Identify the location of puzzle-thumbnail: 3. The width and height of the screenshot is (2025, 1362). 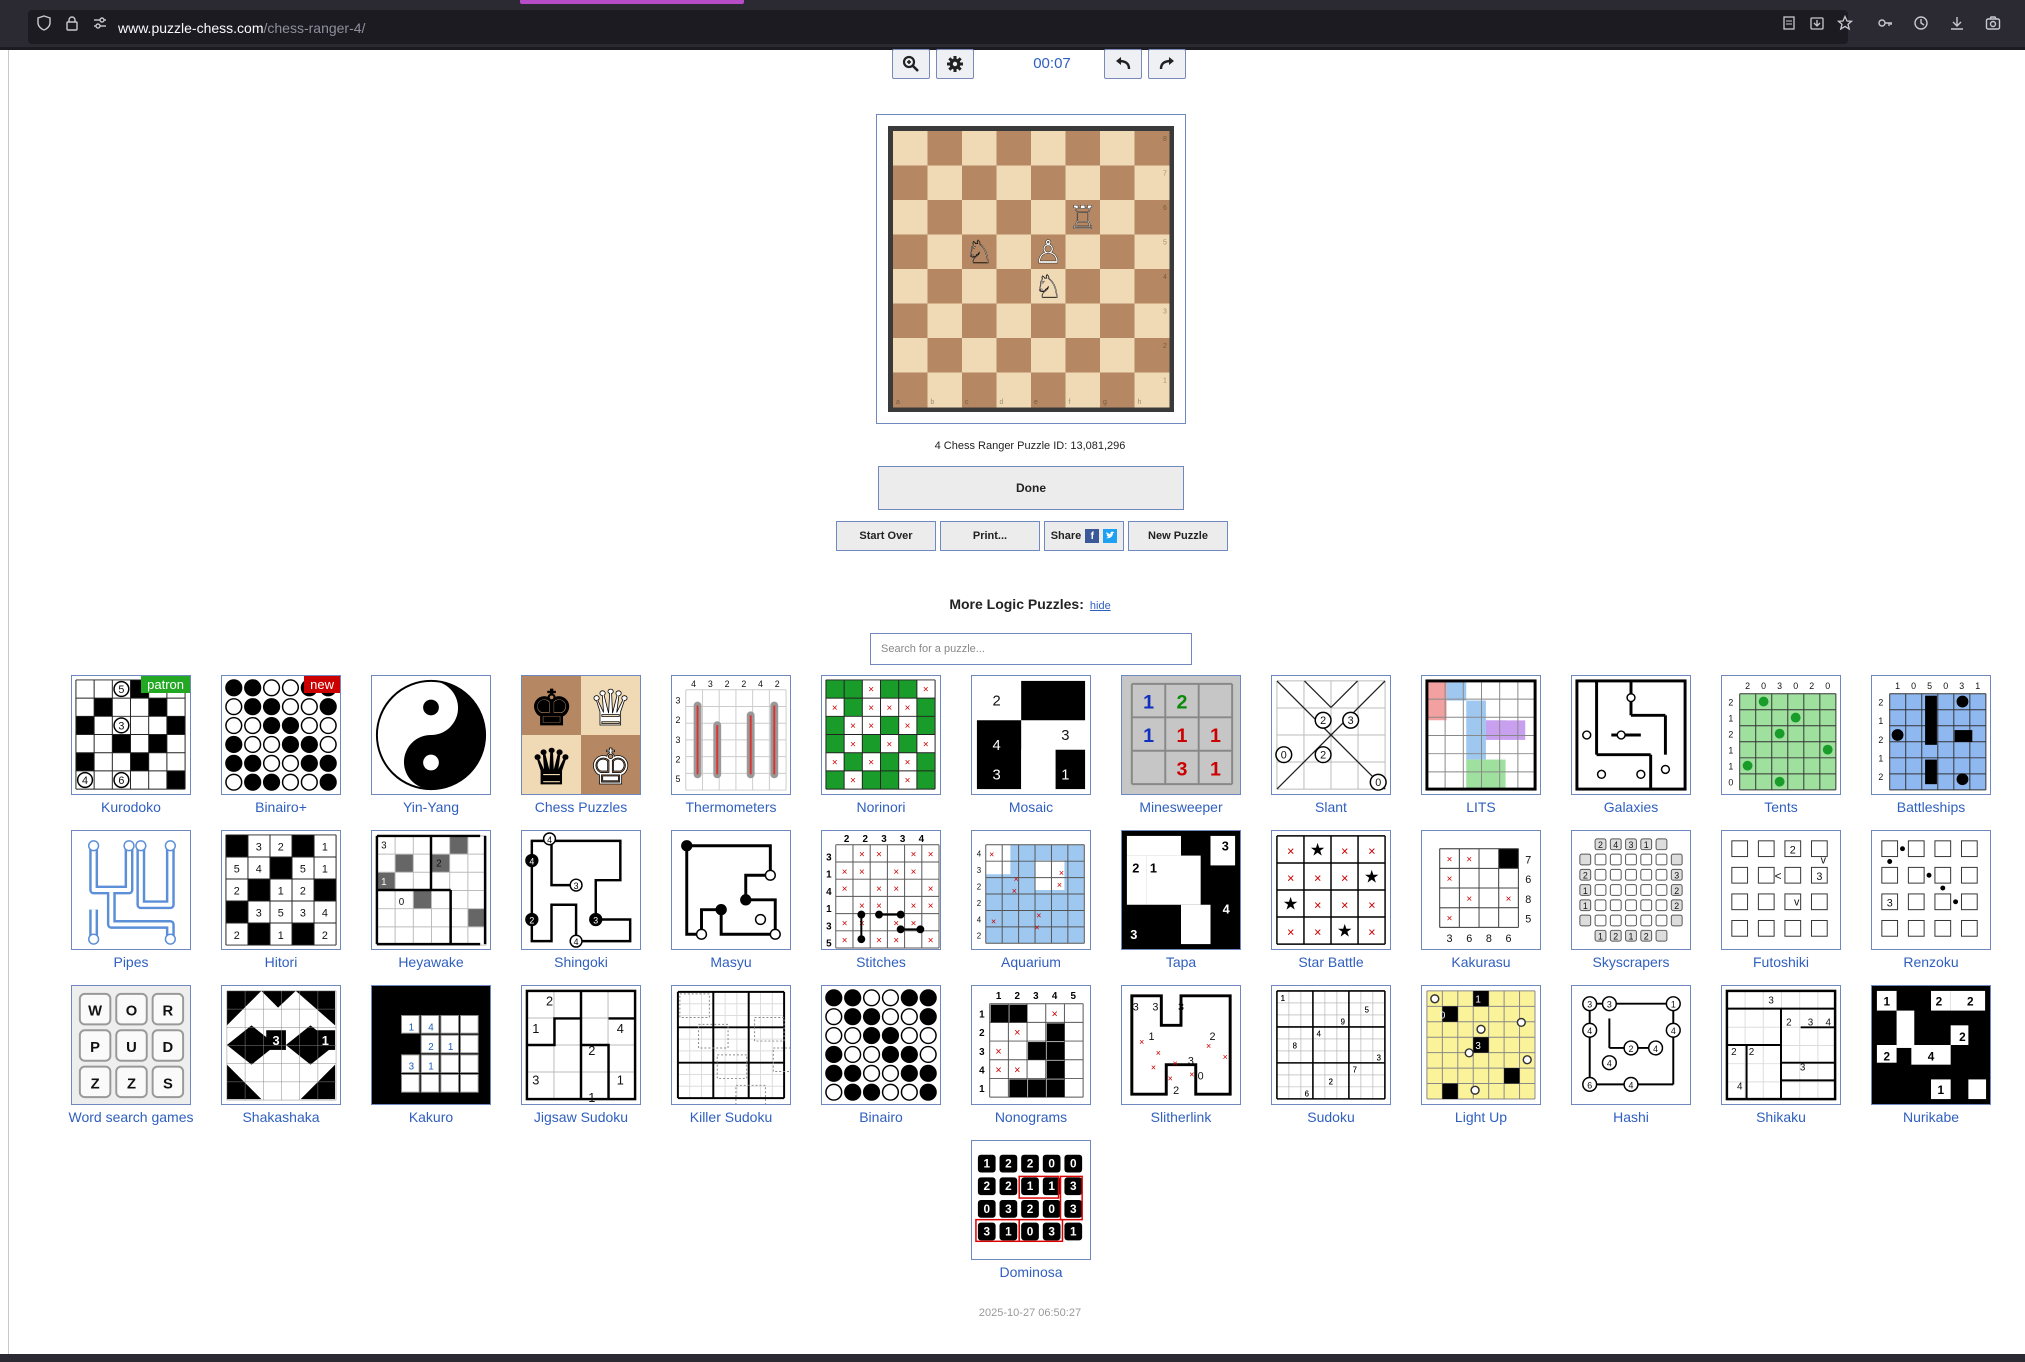
(1931, 890).